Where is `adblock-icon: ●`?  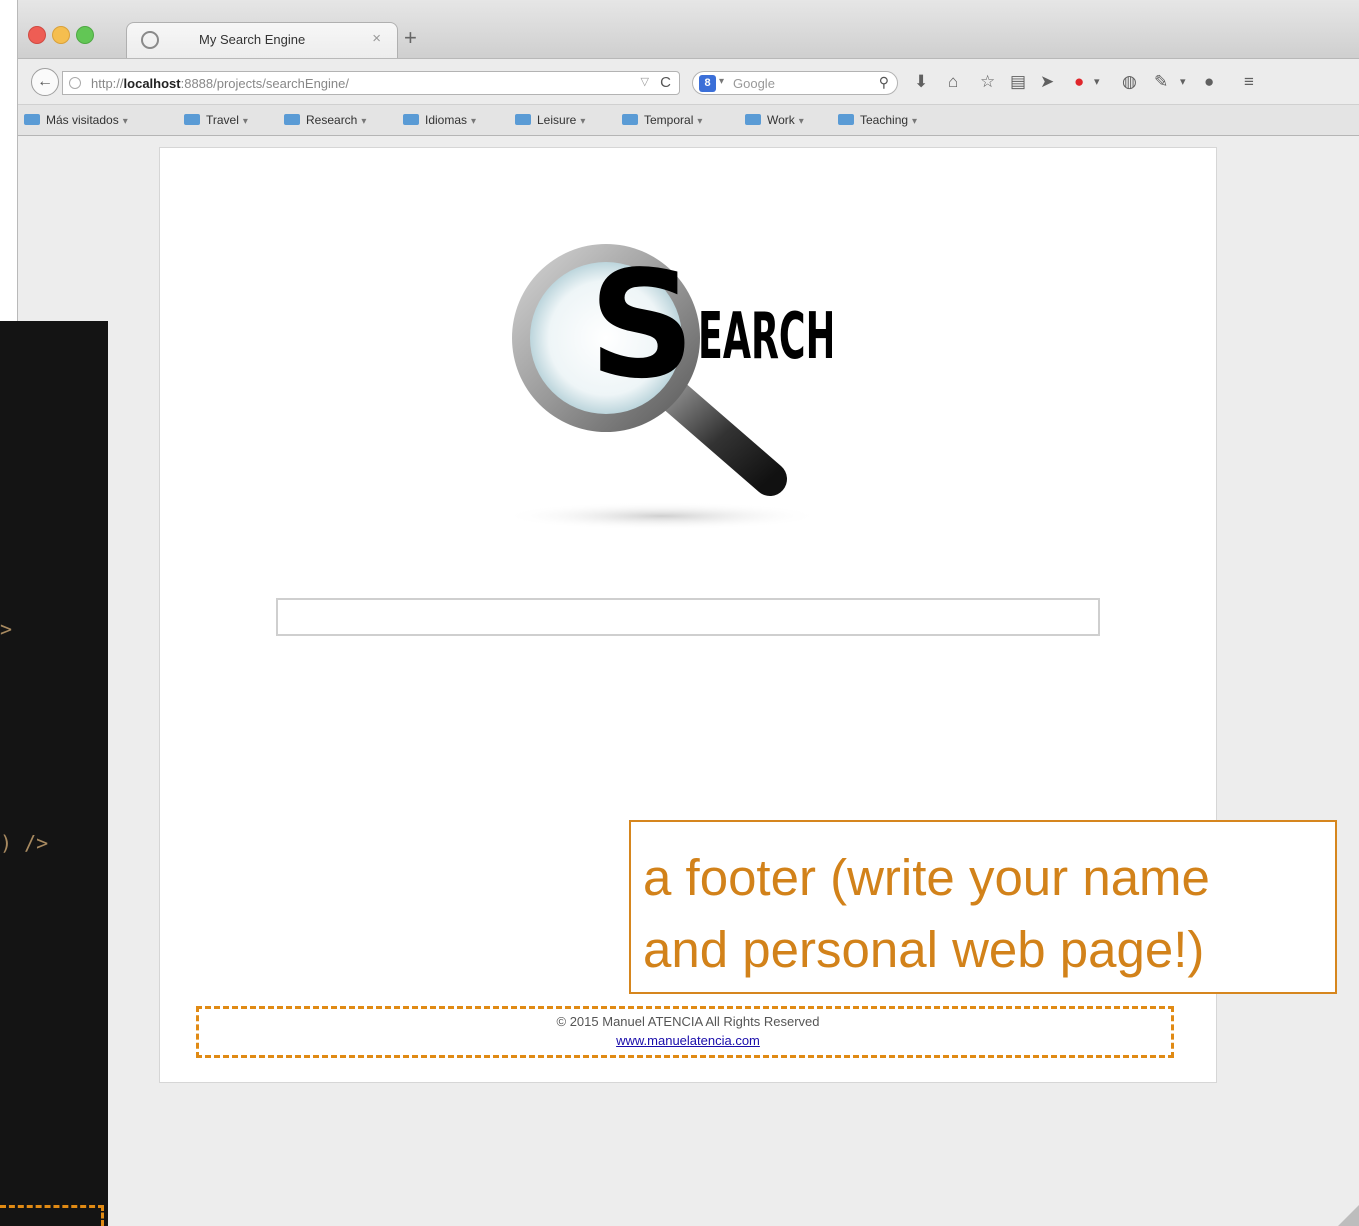
adblock-icon: ● is located at coordinates (1079, 82).